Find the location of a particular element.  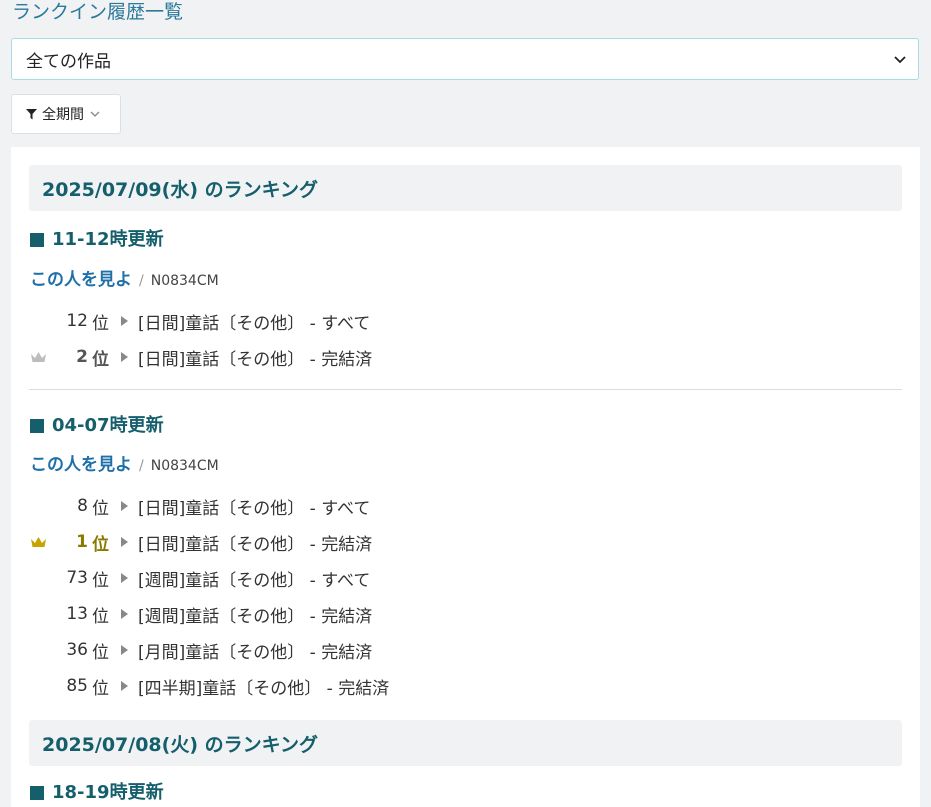

period-filter-button: 全期間 is located at coordinates (66, 114).